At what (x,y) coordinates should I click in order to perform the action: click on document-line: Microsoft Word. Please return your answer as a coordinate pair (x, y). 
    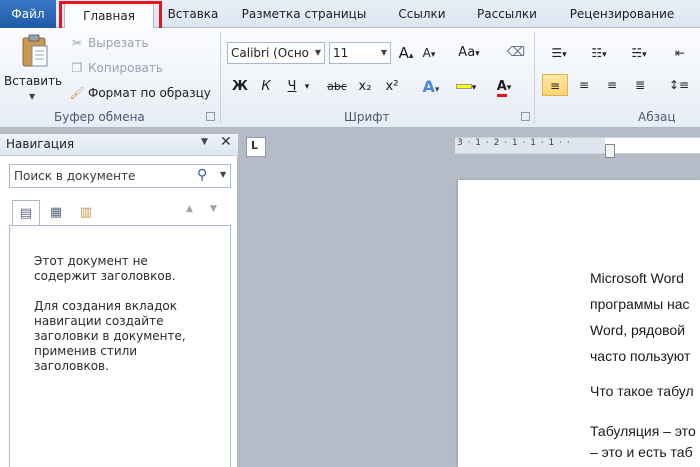
    Looking at the image, I should click on (637, 278).